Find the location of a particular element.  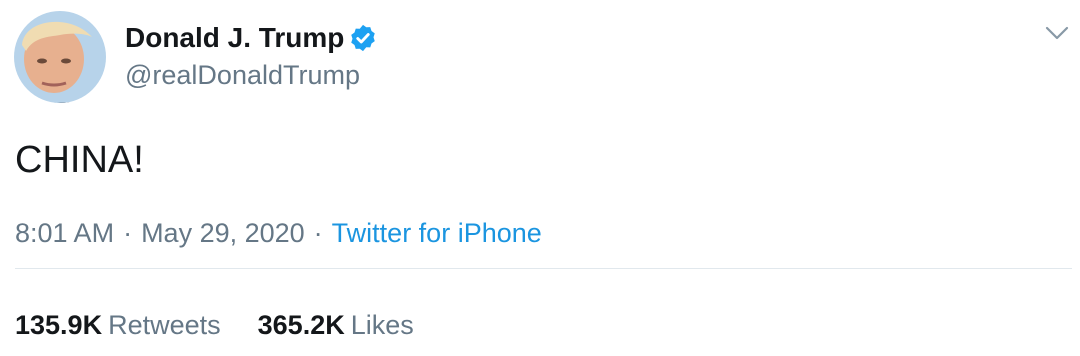

likes-stat: 365.2K Likes is located at coordinates (336, 325).